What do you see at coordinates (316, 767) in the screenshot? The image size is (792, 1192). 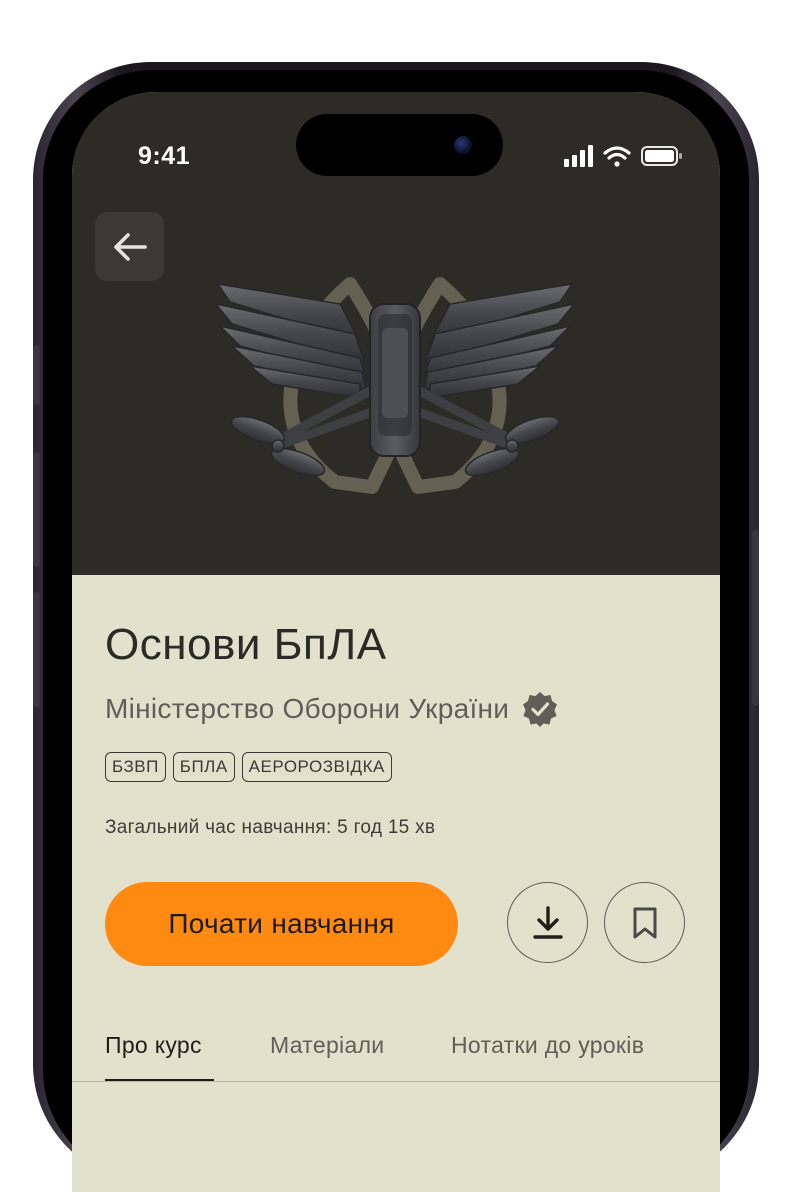 I see `tag: АЕРОРОЗВІДКА` at bounding box center [316, 767].